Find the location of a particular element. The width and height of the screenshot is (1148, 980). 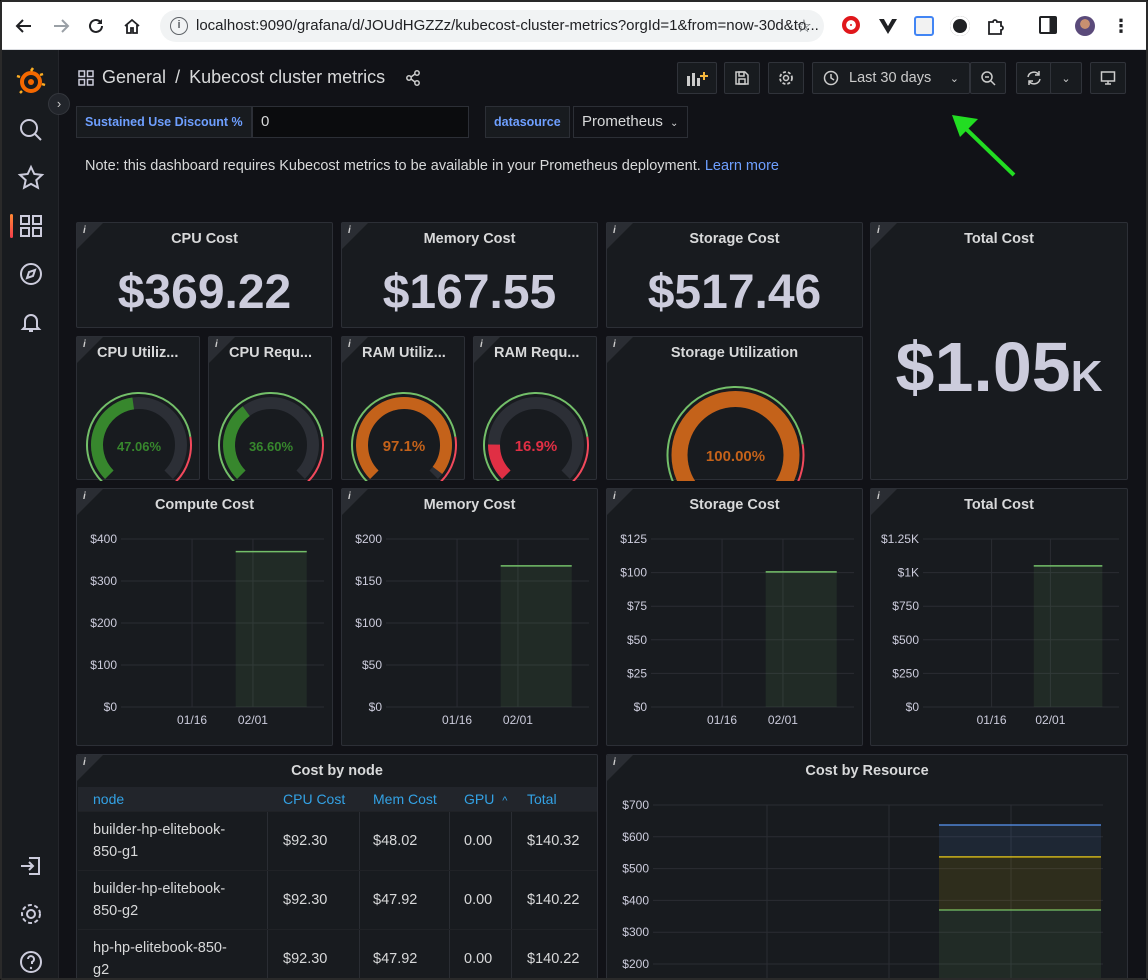

gauge-panel-cpu-requests: i CPU Requ... 36.60% is located at coordinates (270, 408).